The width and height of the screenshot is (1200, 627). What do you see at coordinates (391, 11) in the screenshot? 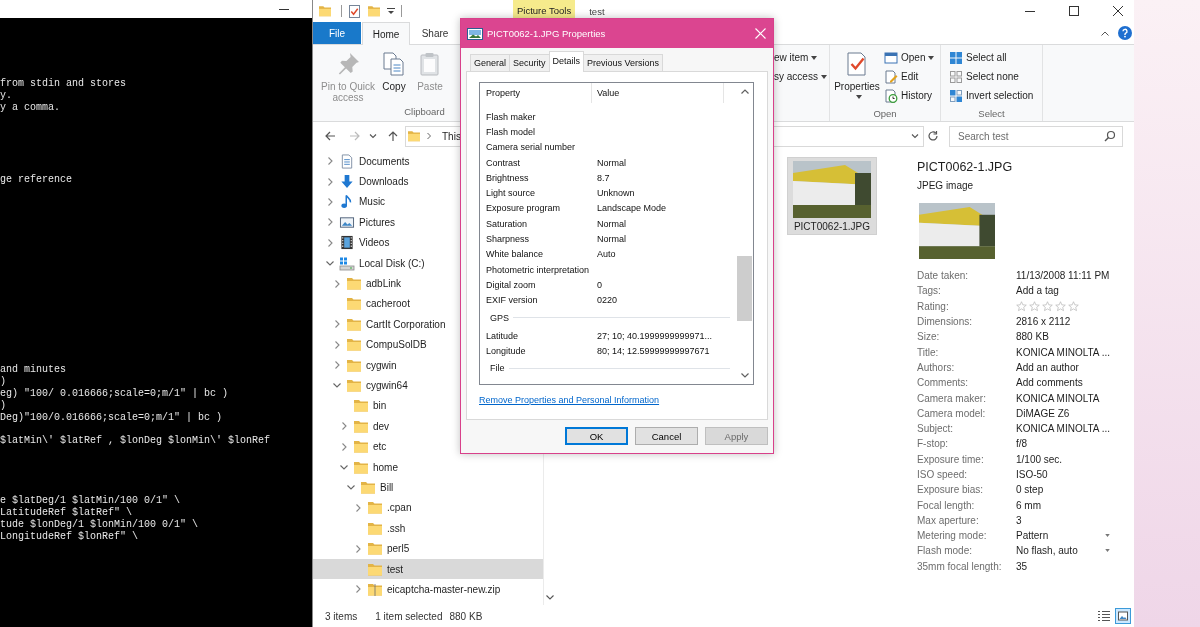
I see `dropdown-icon` at bounding box center [391, 11].